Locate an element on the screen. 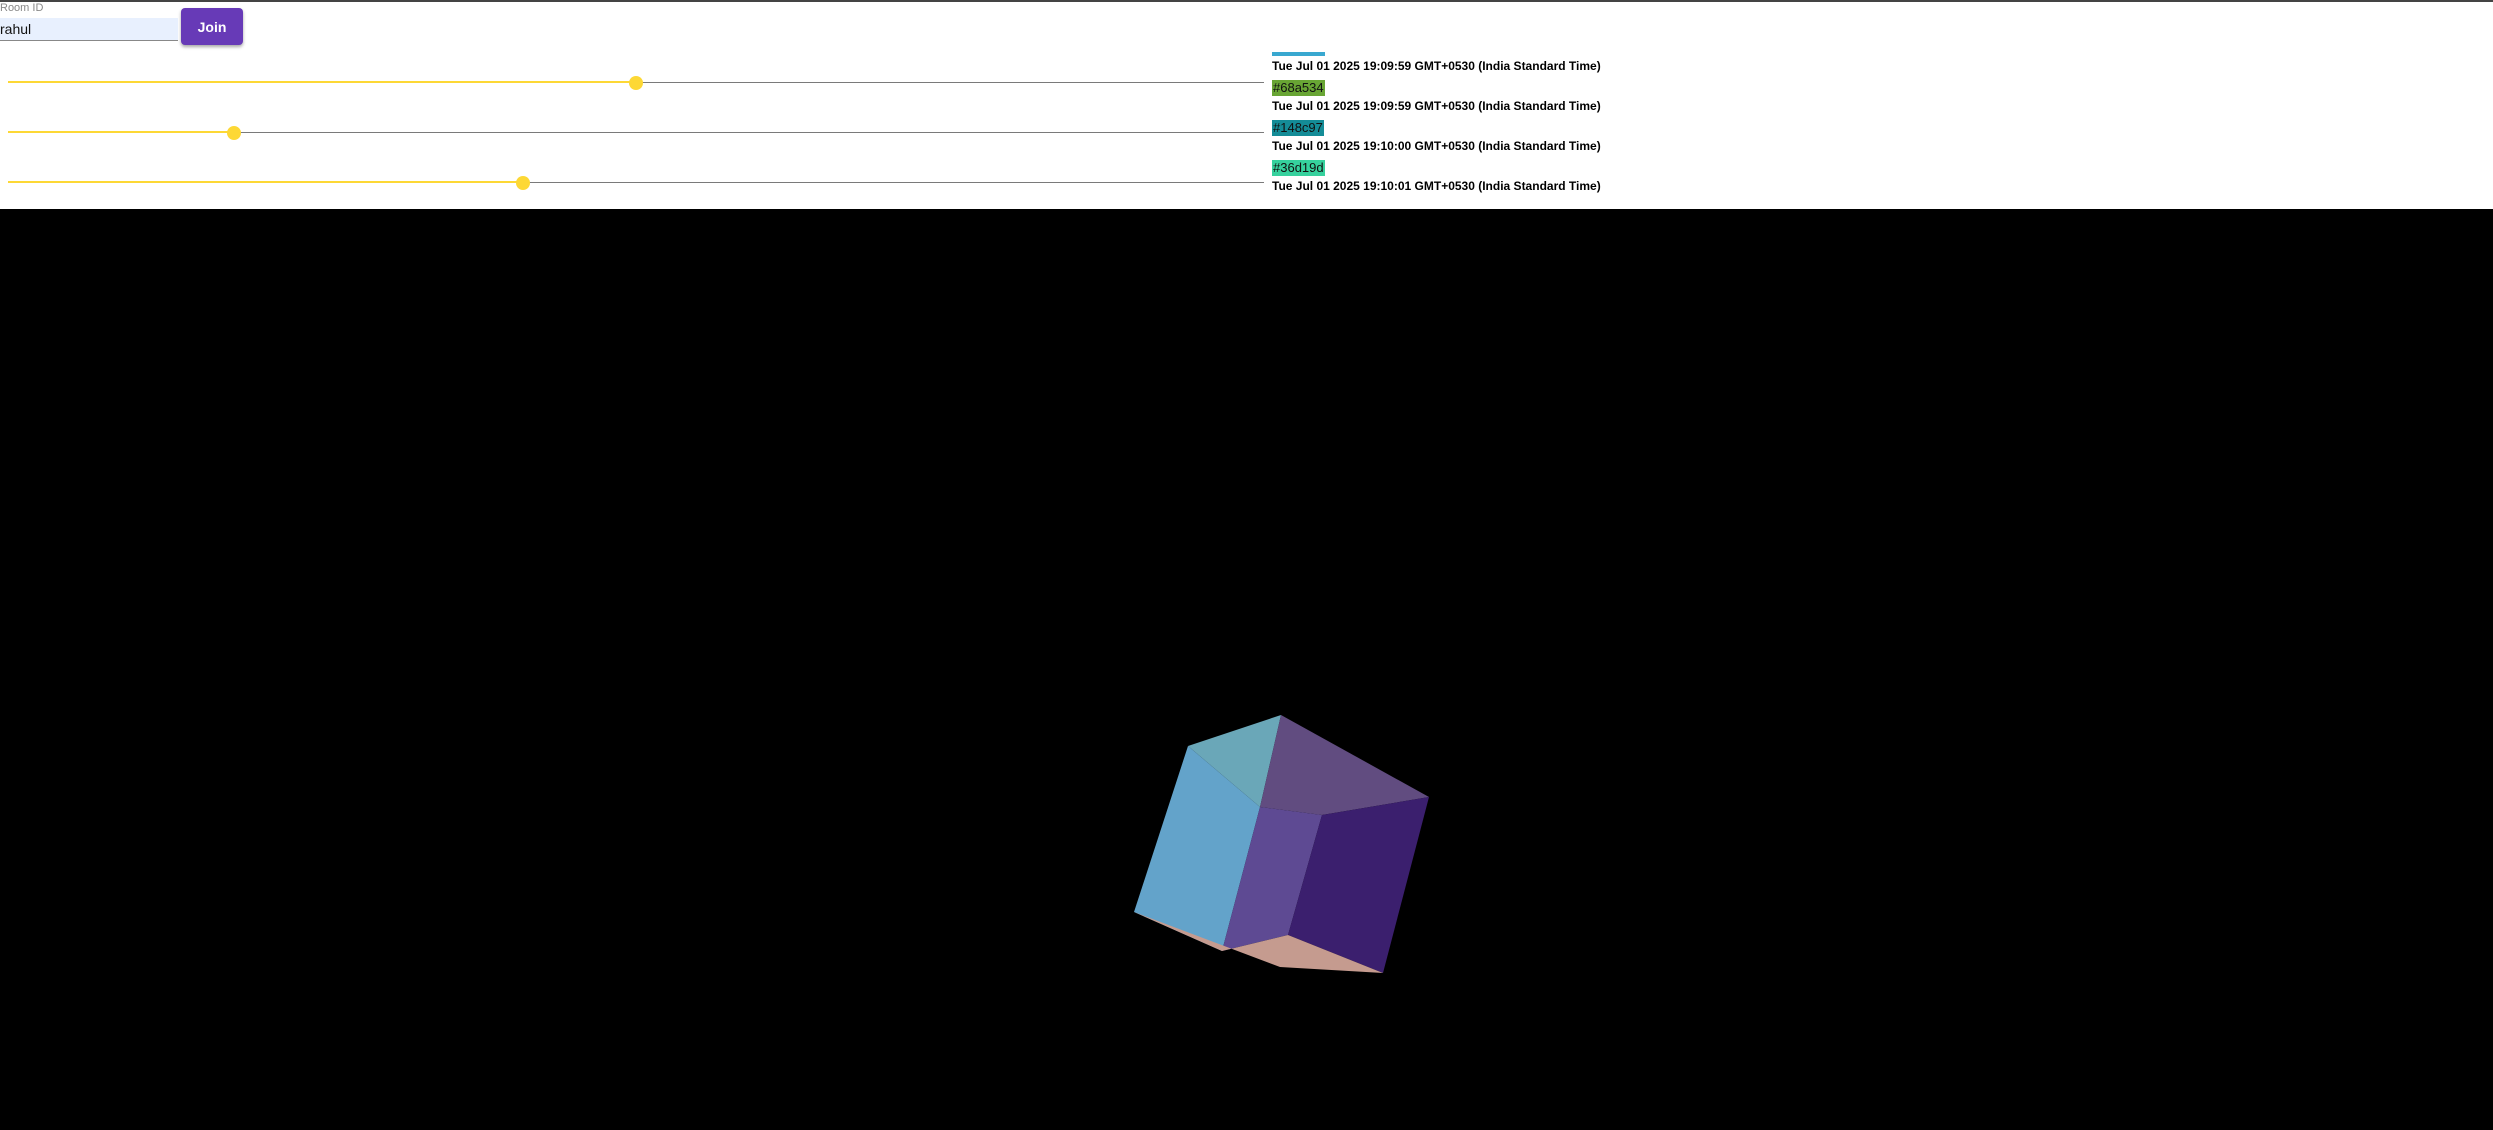  room-id-field: Room ID is located at coordinates (90, 22).